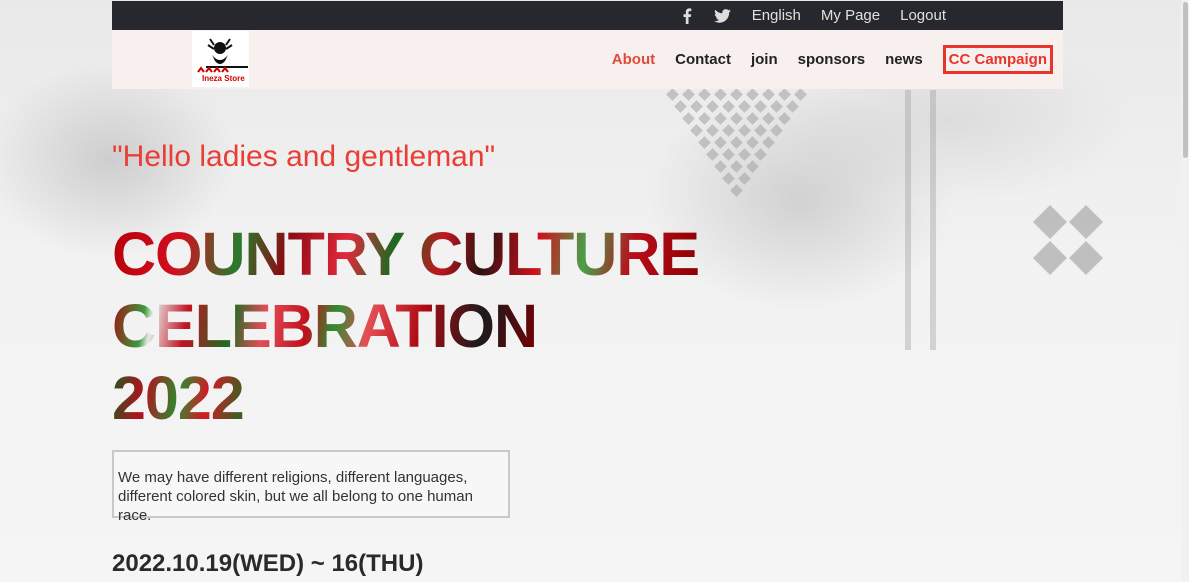  I want to click on nav-about: About, so click(633, 59).